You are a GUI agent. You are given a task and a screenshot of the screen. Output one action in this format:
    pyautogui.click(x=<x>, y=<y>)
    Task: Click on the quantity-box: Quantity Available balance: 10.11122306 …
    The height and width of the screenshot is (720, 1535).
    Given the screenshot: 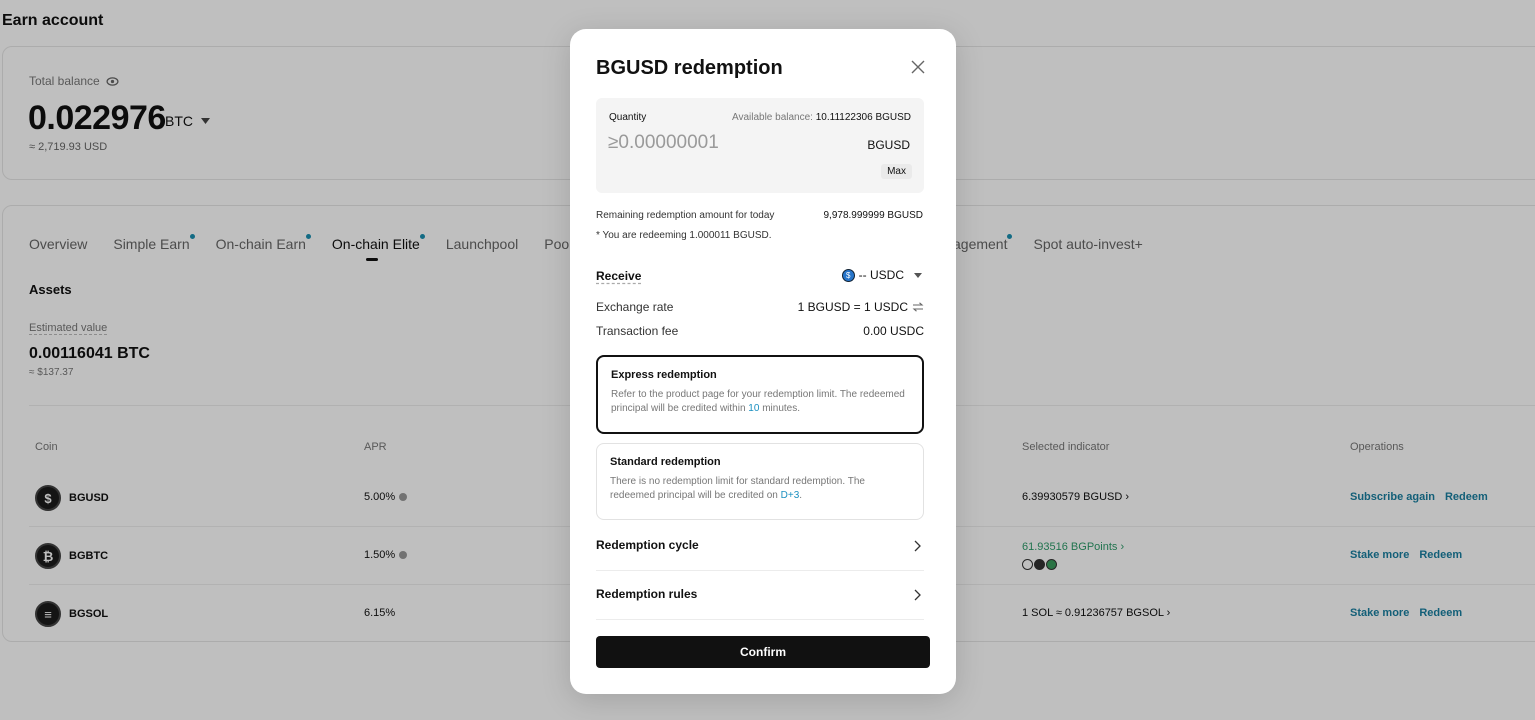 What is the action you would take?
    pyautogui.click(x=760, y=145)
    